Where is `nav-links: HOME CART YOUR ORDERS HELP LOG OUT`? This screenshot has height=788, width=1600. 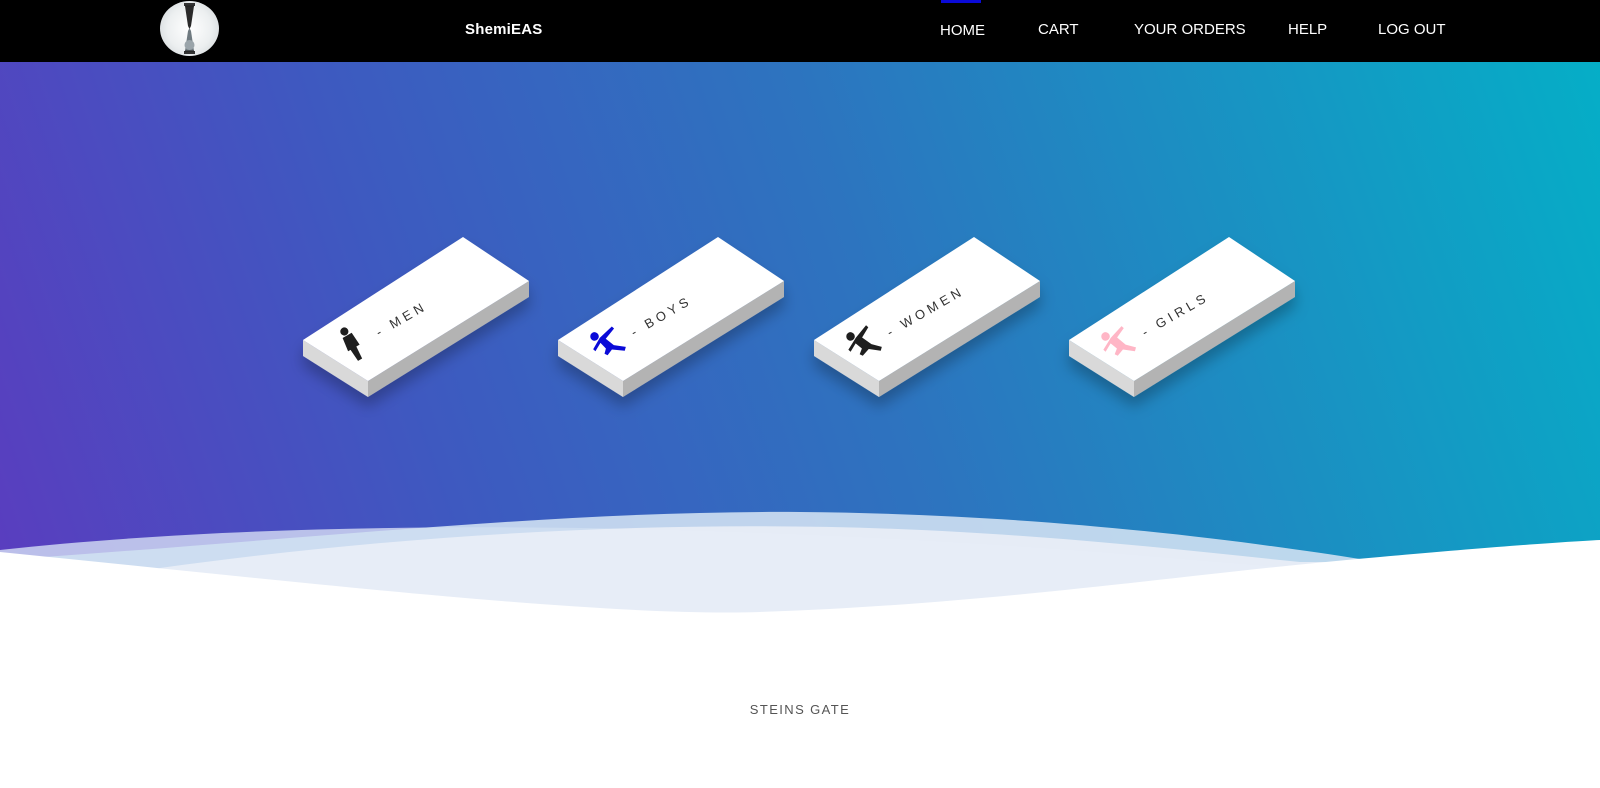
nav-links: HOME CART YOUR ORDERS HELP LOG OUT is located at coordinates (800, 31).